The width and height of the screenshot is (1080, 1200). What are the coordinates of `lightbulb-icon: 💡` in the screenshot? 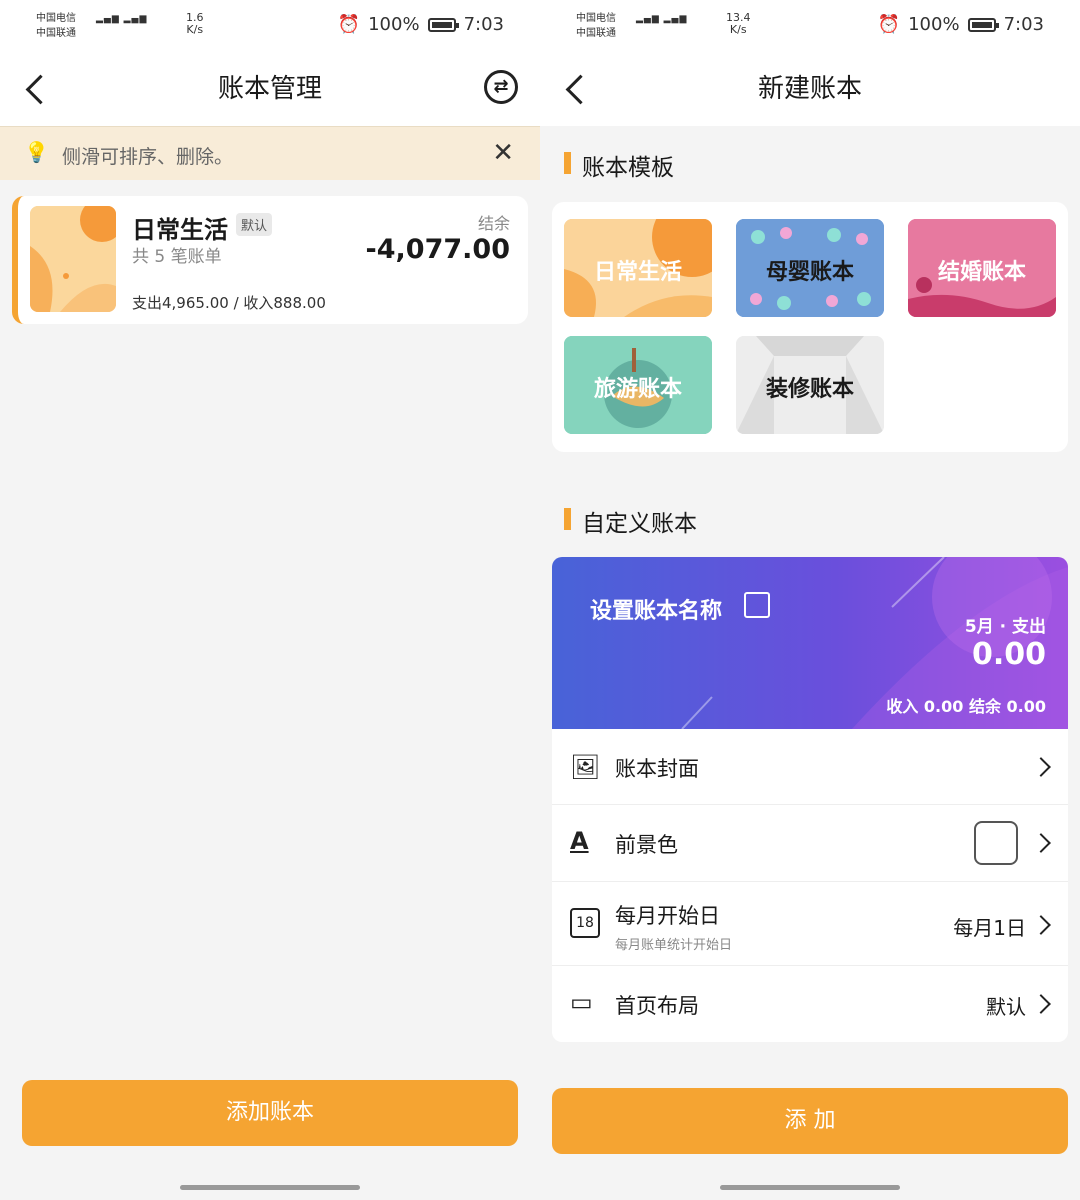 It's located at (36, 152).